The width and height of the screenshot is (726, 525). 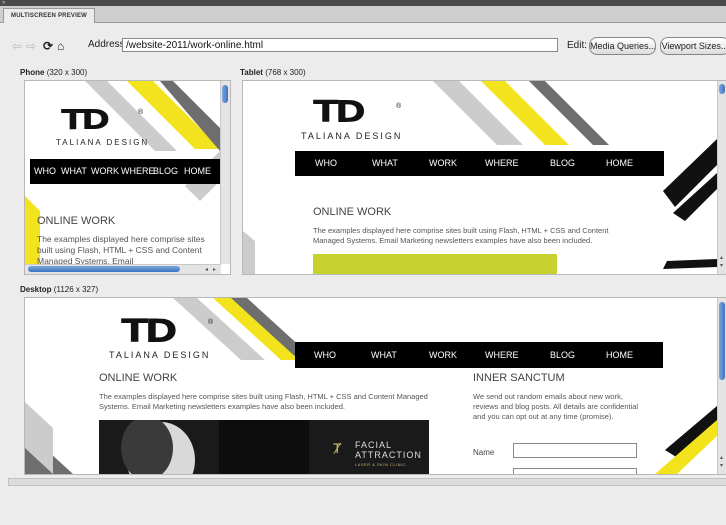 I want to click on phone-scroll-right-icon: ▸, so click(x=214, y=270).